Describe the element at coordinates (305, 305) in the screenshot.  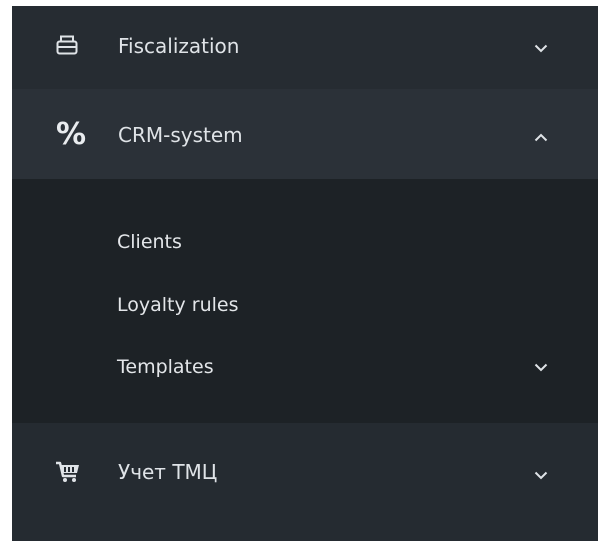
I see `submenu-item-loyalty-rules: Loyalty rules` at that location.